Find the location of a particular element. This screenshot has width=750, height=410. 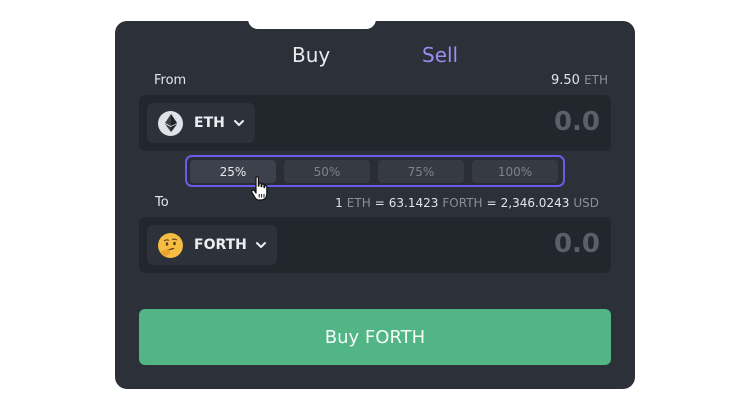

from-token-select: ETH is located at coordinates (201, 123).